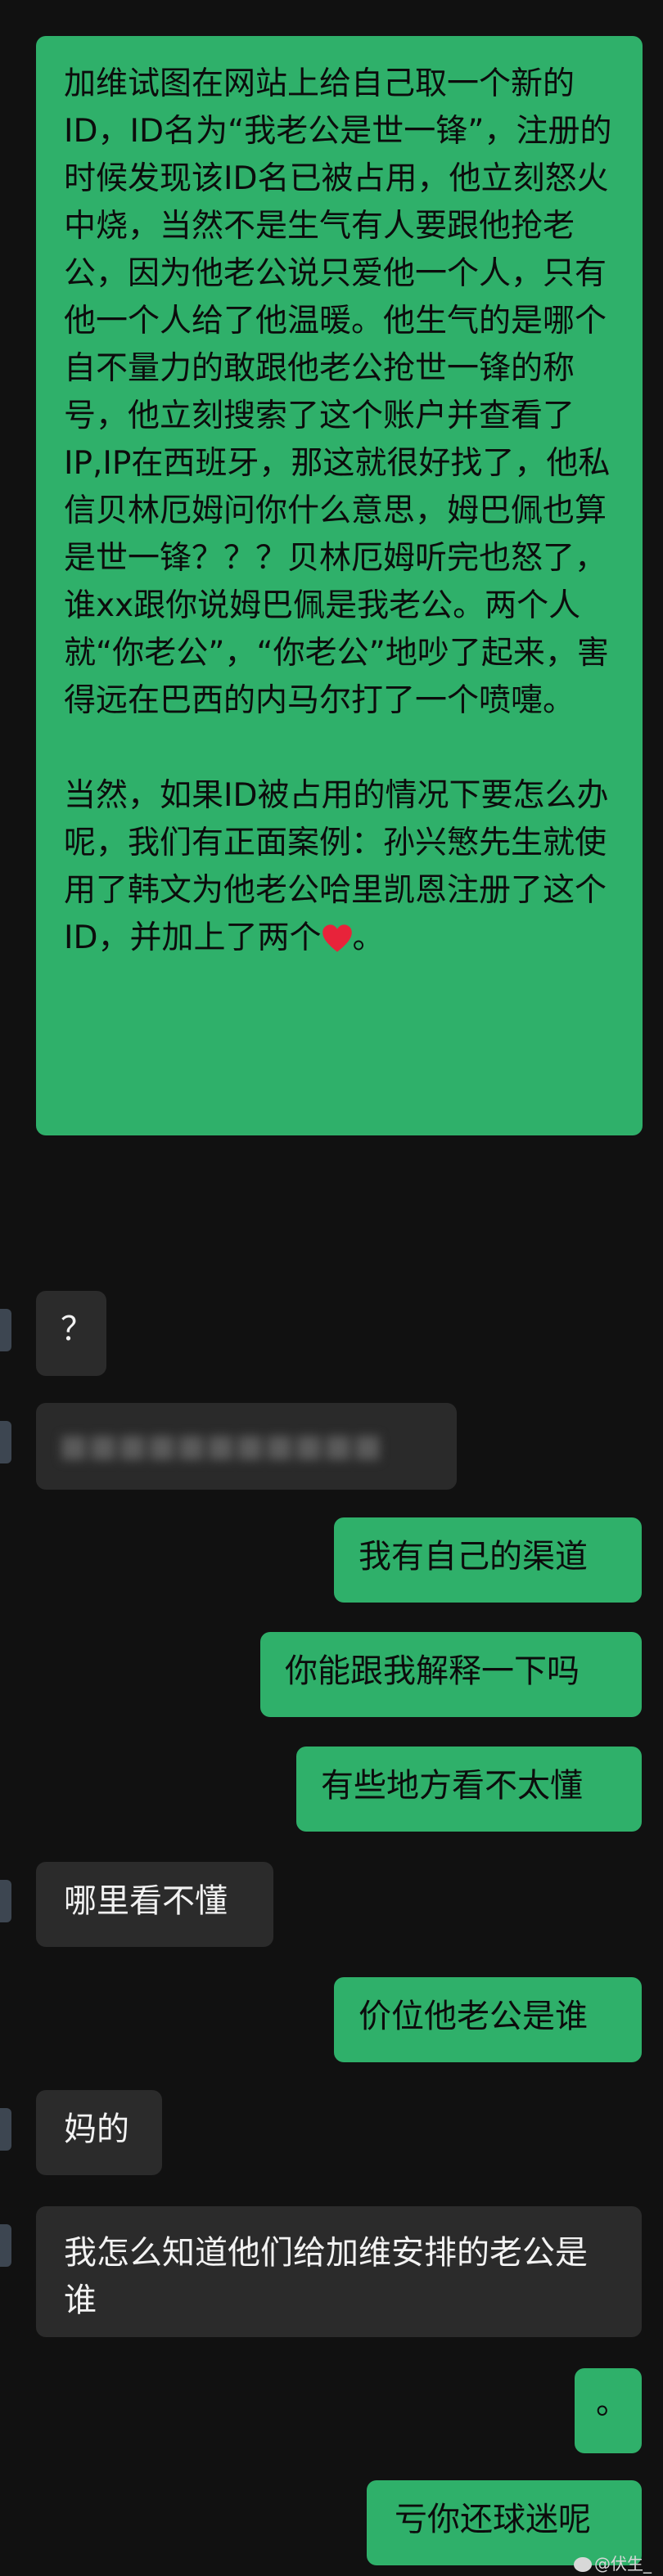 The height and width of the screenshot is (2576, 663). I want to click on watermark: @伏生_, so click(613, 2562).